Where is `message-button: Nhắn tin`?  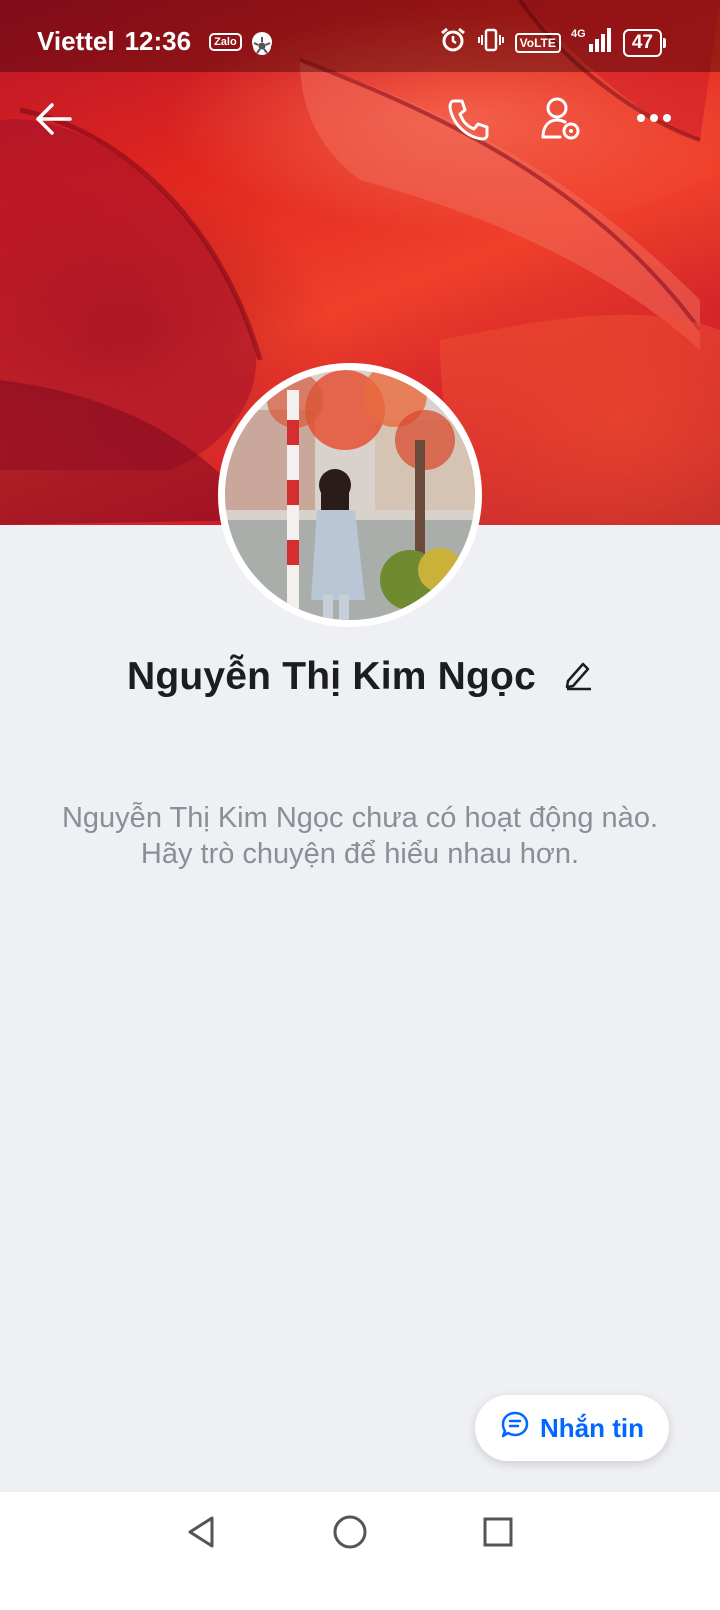
message-button: Nhắn tin is located at coordinates (572, 1428).